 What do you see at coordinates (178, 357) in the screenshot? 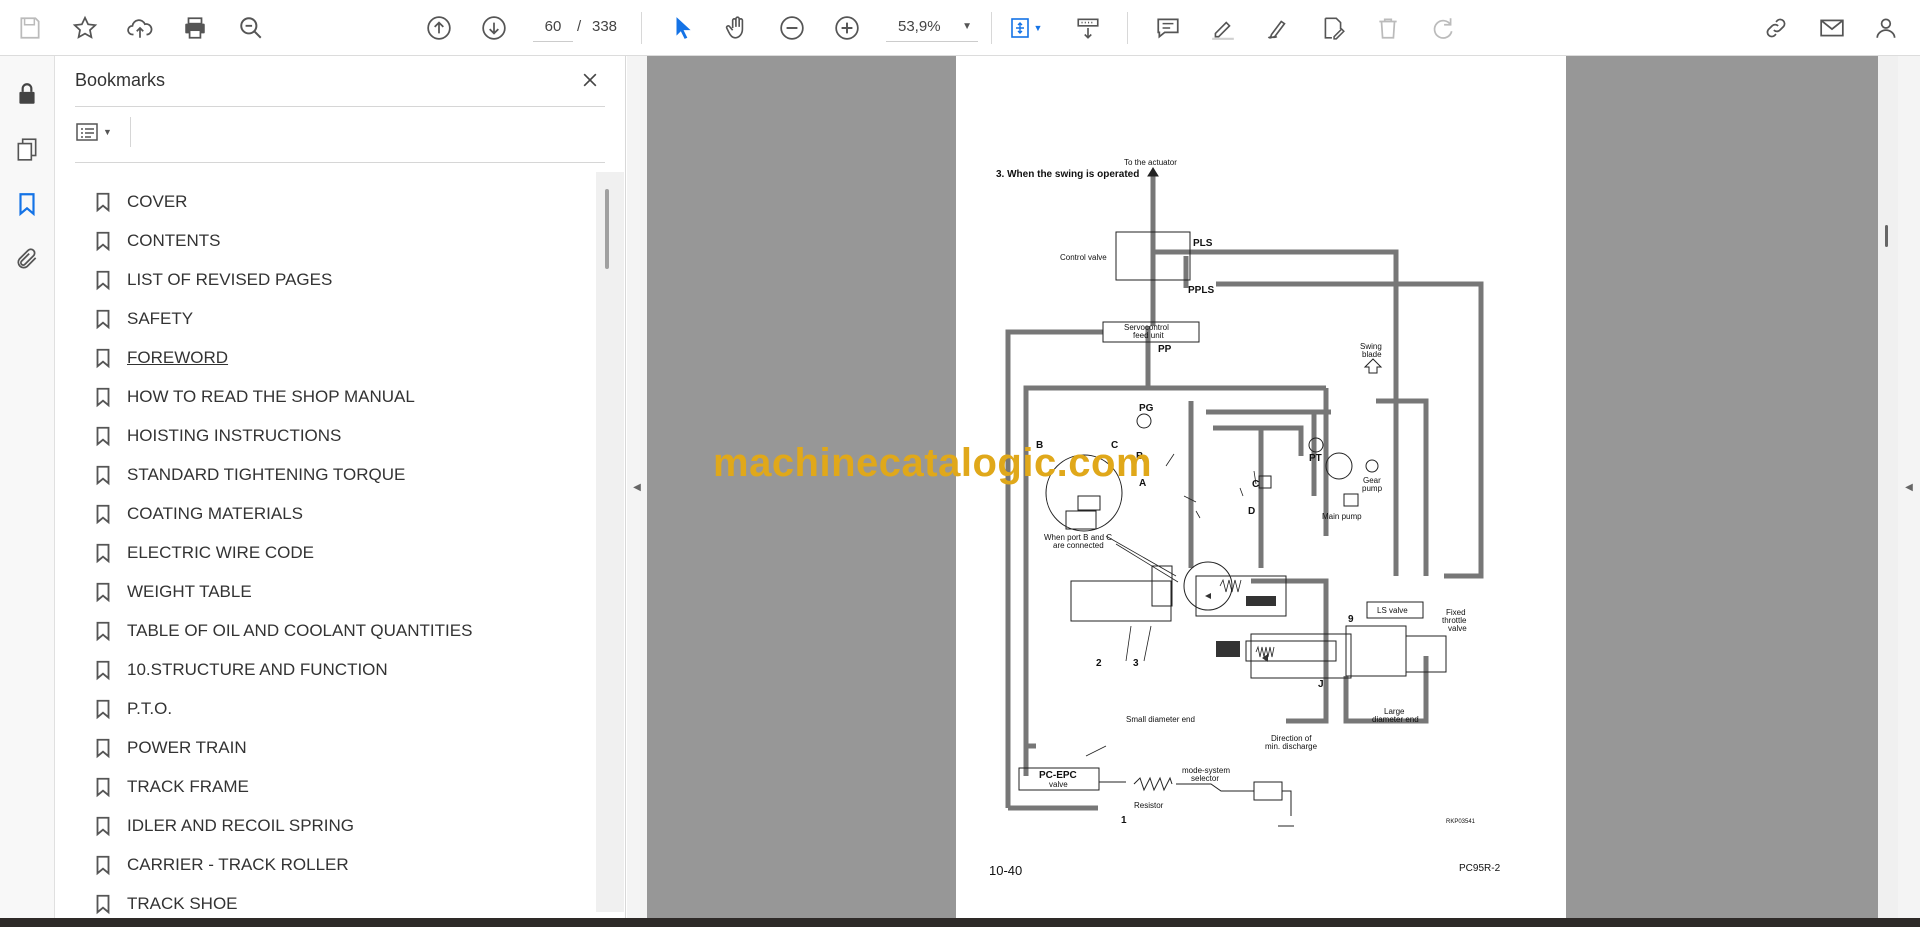
I see `bookmark-label: FOREWORD` at bounding box center [178, 357].